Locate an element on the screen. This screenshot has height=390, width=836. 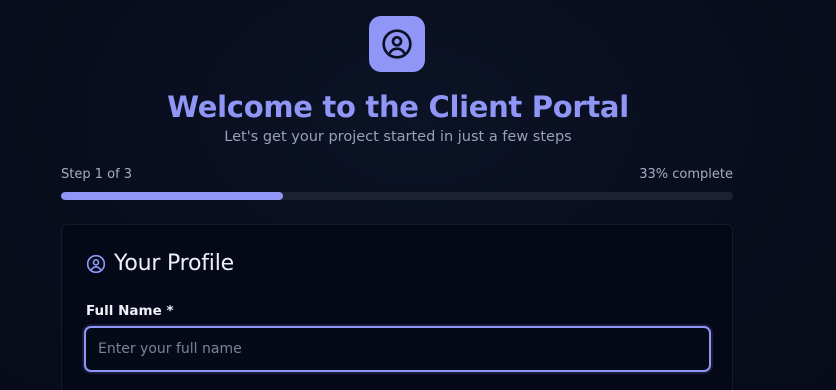
full-name-input is located at coordinates (397, 349).